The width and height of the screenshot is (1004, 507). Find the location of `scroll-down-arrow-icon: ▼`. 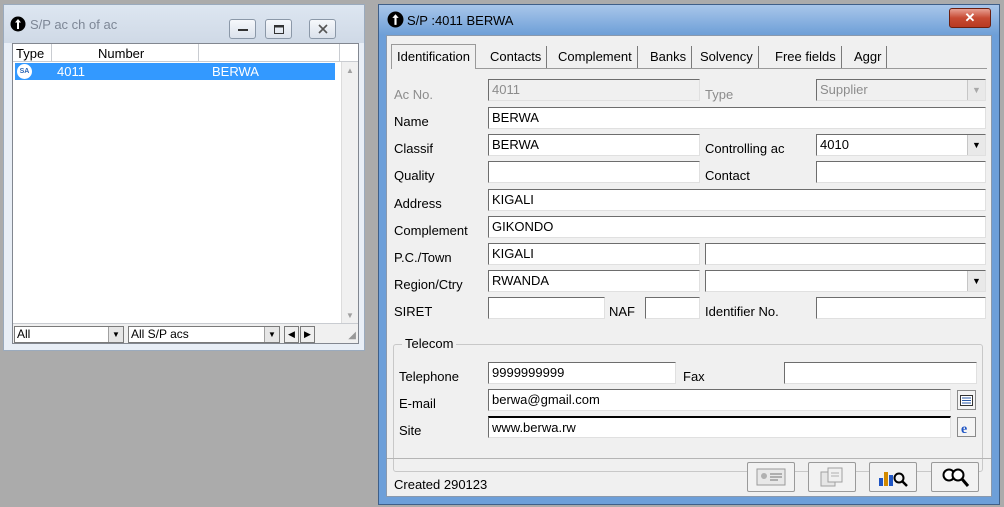

scroll-down-arrow-icon: ▼ is located at coordinates (350, 315).